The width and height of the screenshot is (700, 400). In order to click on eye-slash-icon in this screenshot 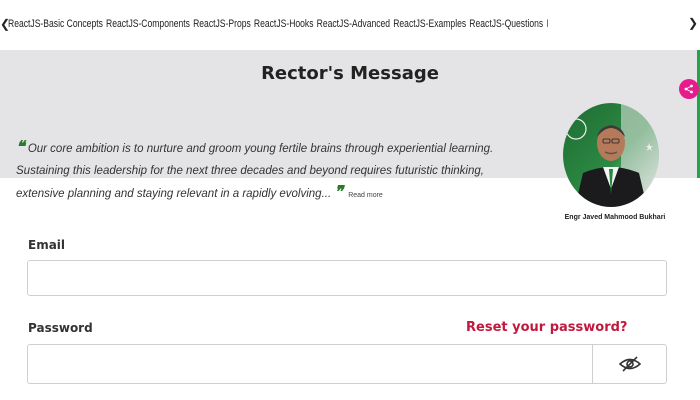, I will do `click(629, 364)`.